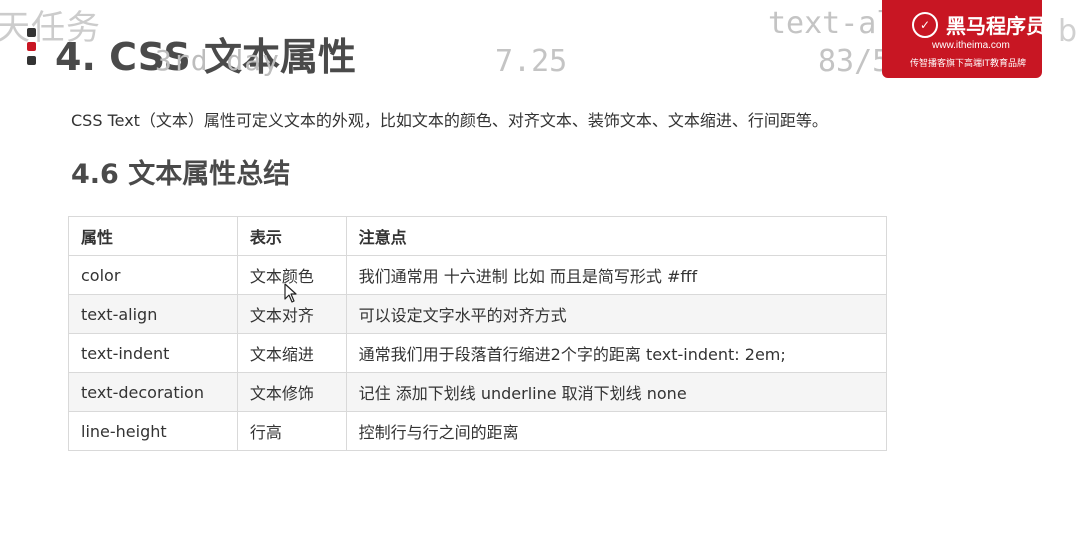 This screenshot has height=553, width=1090. I want to click on section-title: 4.6 文本属性总结, so click(181, 174).